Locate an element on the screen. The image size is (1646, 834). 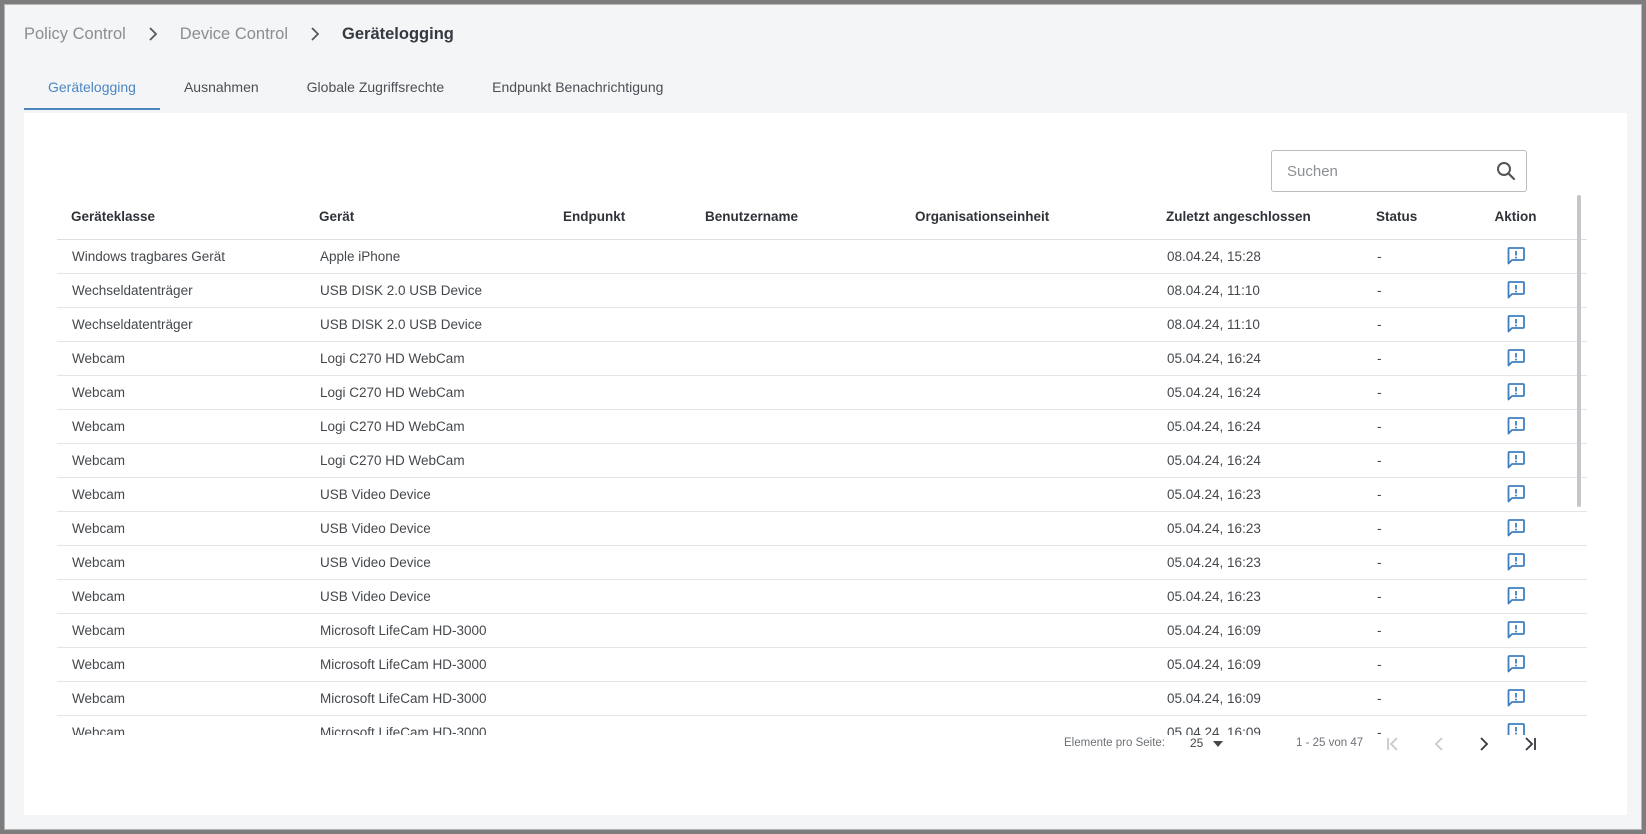
next-page-icon is located at coordinates (1484, 744).